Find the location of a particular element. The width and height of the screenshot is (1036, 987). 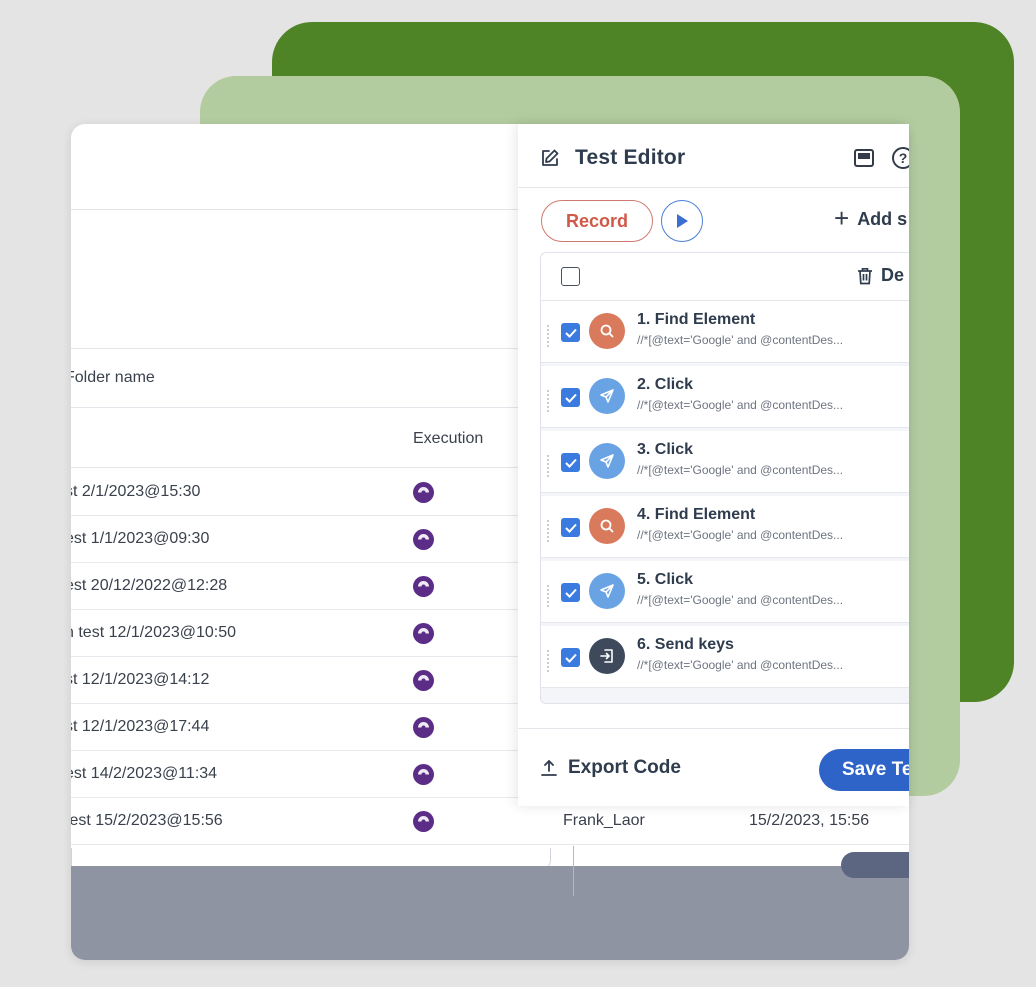

folder-name-label: Folder name is located at coordinates (113, 377).